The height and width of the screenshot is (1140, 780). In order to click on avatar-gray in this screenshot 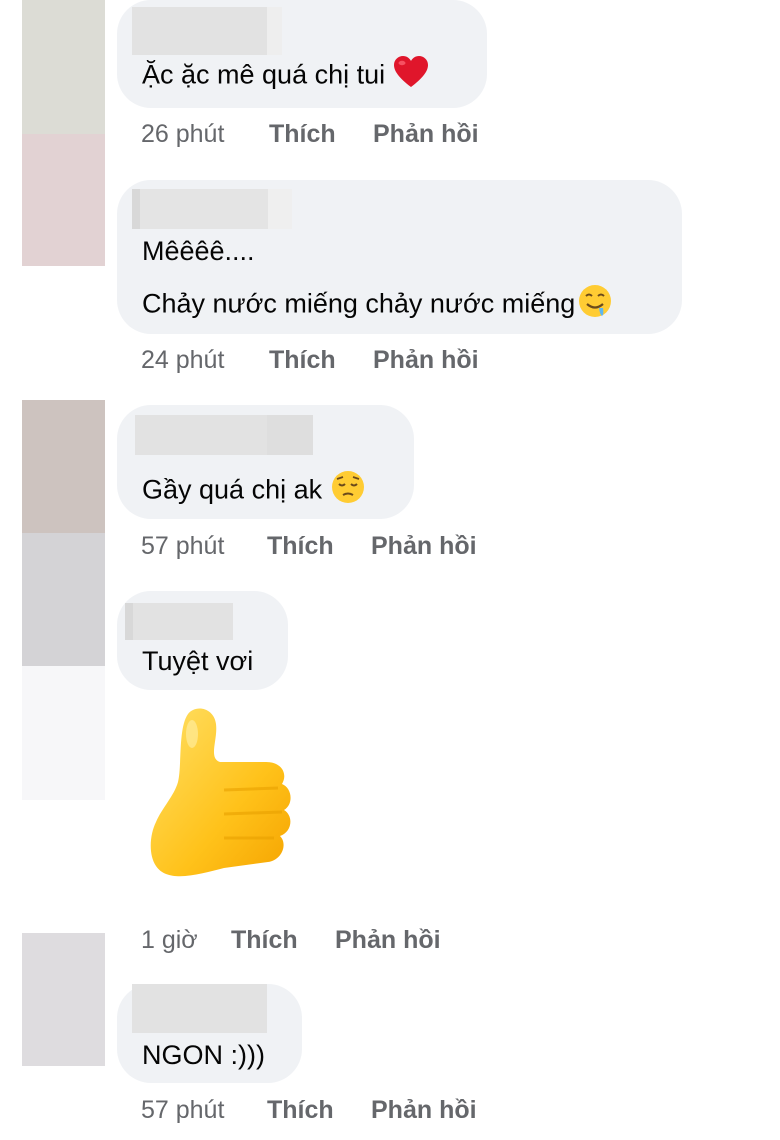, I will do `click(63, 599)`.